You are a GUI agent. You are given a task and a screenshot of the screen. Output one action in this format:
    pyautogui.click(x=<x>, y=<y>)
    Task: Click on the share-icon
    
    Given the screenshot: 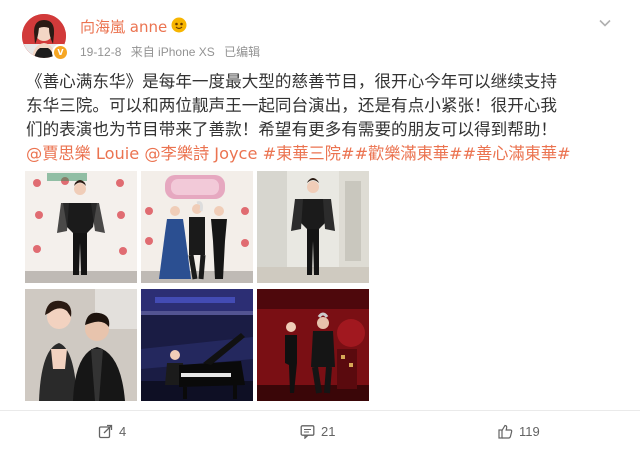 What is the action you would take?
    pyautogui.click(x=105, y=431)
    